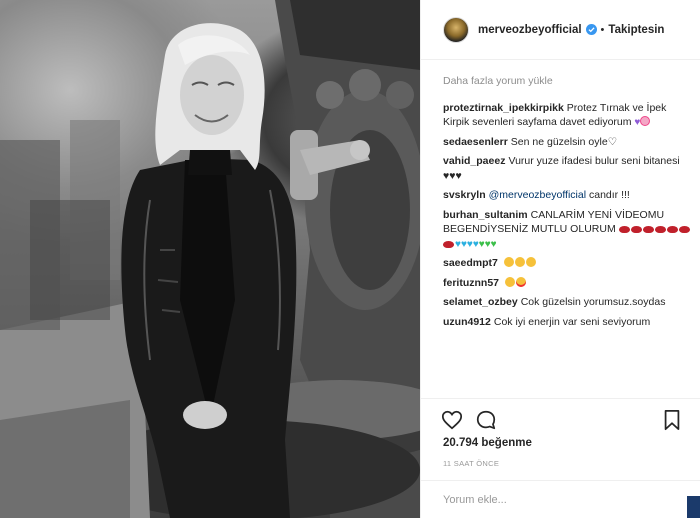  Describe the element at coordinates (467, 322) in the screenshot. I see `comment-username: uzun4912` at that location.